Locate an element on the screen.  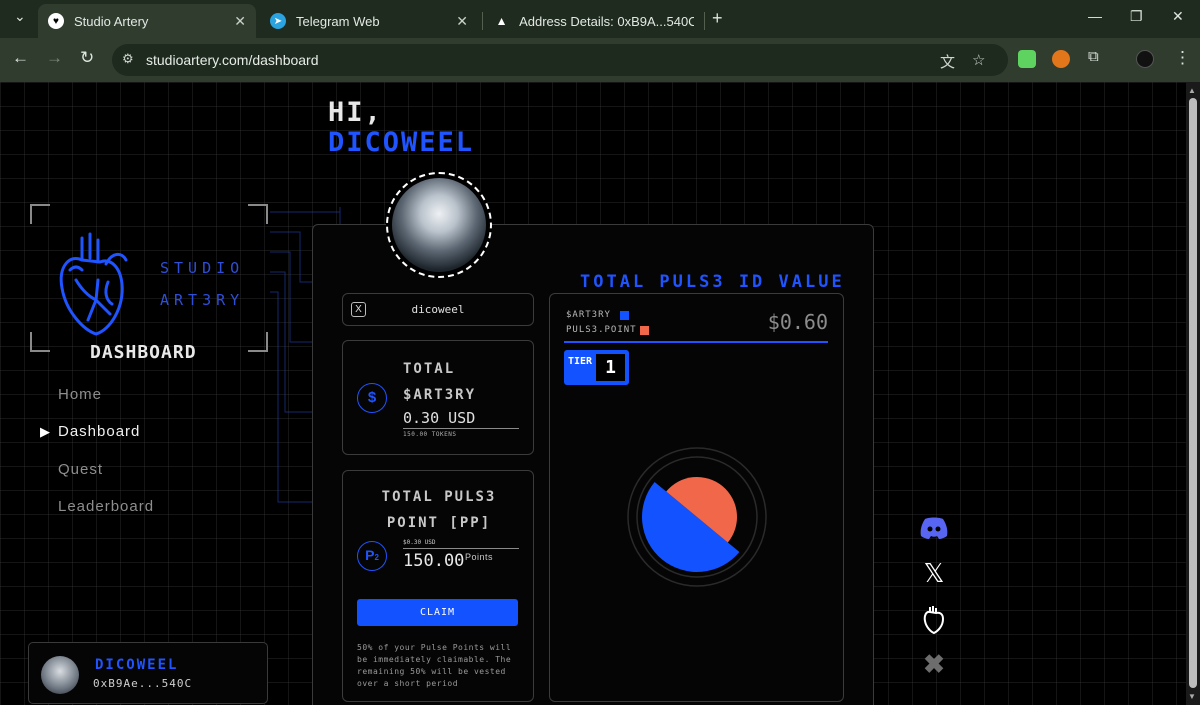
pulse-label-1: TOTAL PULS3 is located at coordinates (439, 497).